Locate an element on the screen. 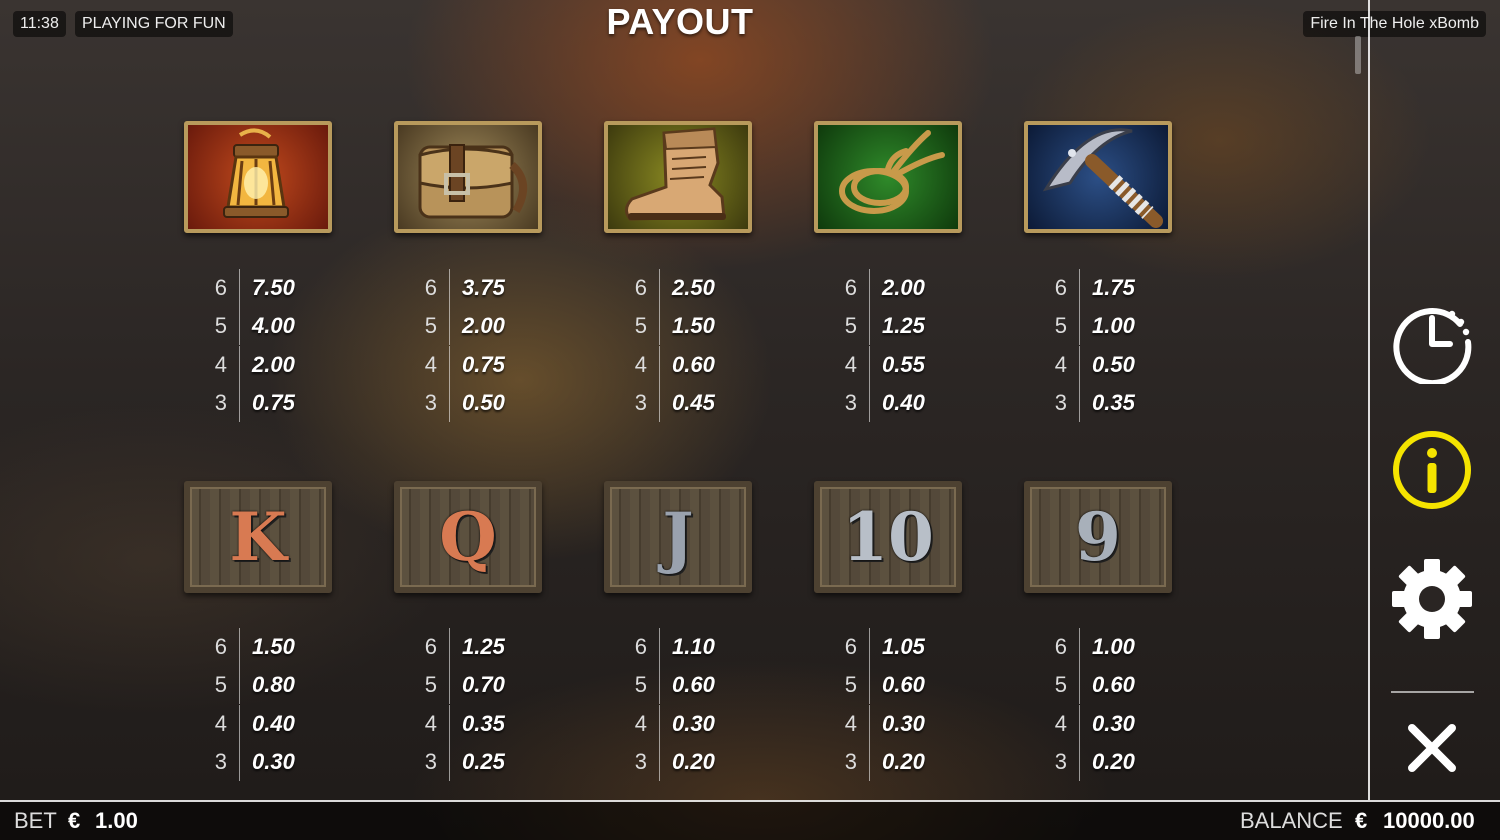  paytable-row: 5 0.70 is located at coordinates (485, 685).